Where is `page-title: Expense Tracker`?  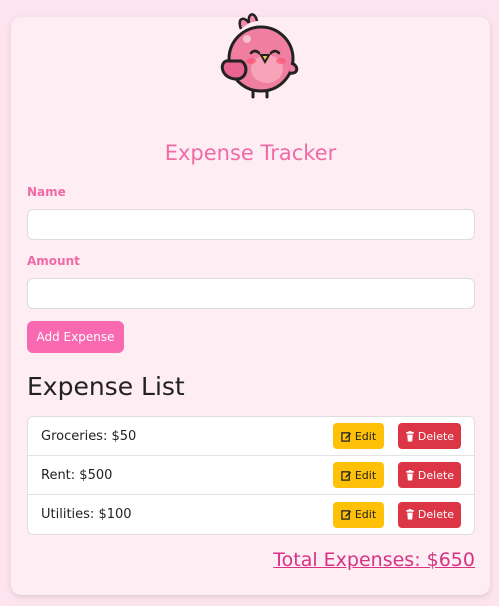 page-title: Expense Tracker is located at coordinates (250, 153).